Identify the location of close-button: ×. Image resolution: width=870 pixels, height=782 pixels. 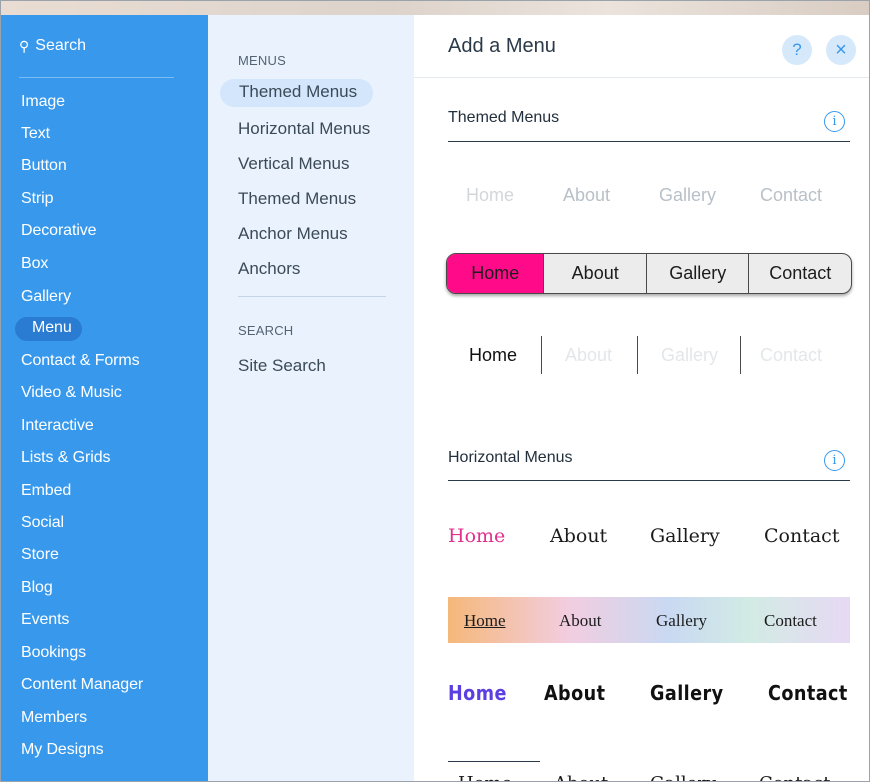
(841, 50).